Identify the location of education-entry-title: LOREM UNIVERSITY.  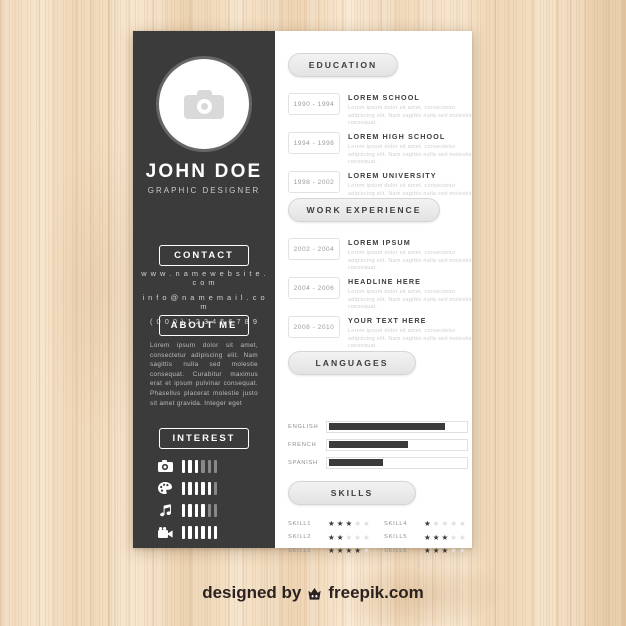
(392, 175).